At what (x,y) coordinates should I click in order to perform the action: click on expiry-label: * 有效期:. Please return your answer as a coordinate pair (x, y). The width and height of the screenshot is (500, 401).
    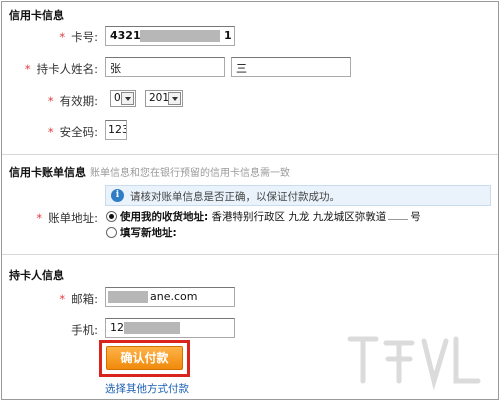
    Looking at the image, I should click on (72, 101).